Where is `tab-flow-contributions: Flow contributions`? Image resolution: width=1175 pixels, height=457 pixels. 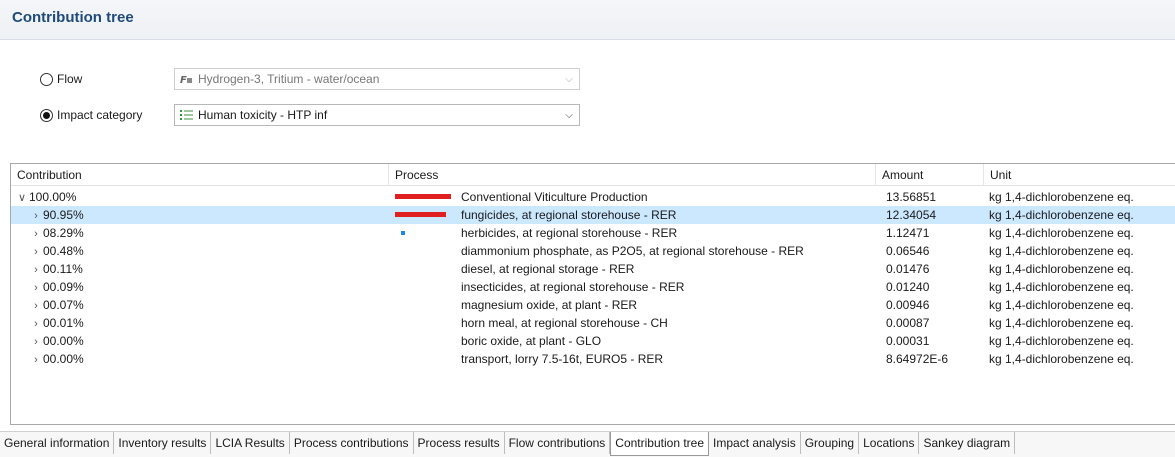 tab-flow-contributions: Flow contributions is located at coordinates (557, 443).